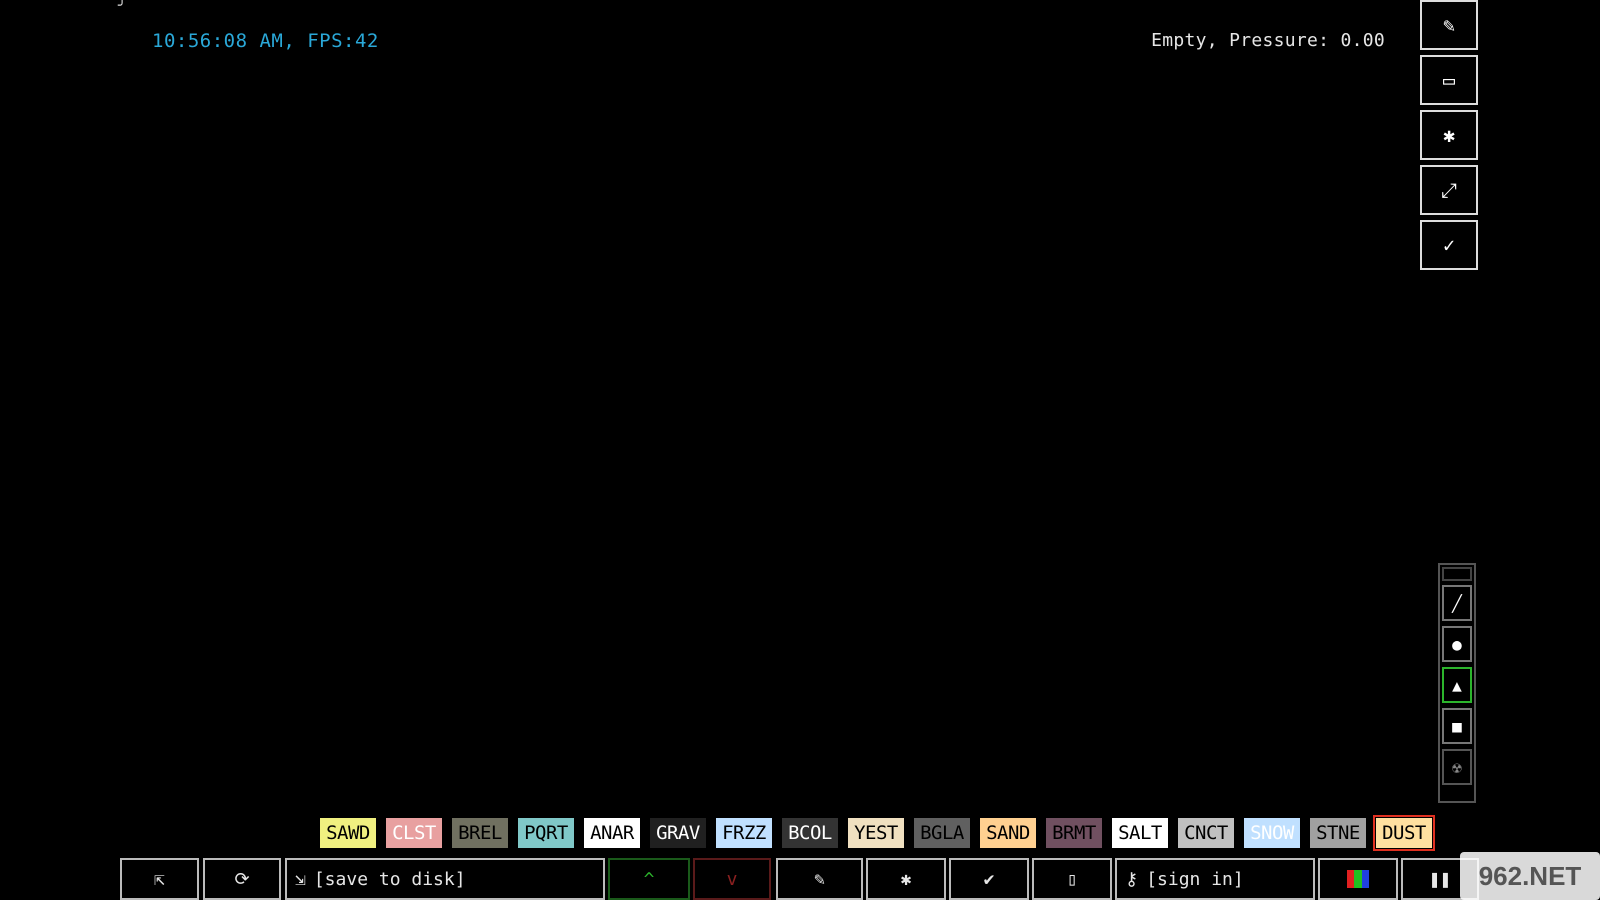  I want to click on menu-solids-button: ■, so click(1457, 726).